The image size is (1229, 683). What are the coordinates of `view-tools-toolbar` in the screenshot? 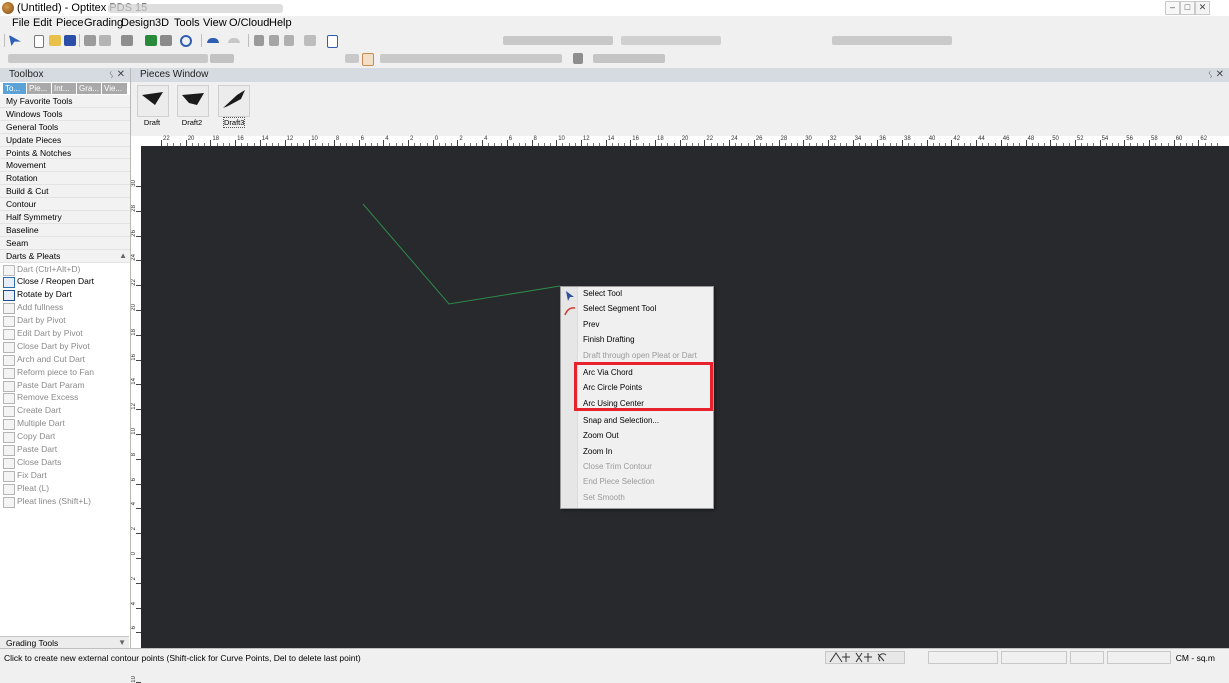 It's located at (629, 58).